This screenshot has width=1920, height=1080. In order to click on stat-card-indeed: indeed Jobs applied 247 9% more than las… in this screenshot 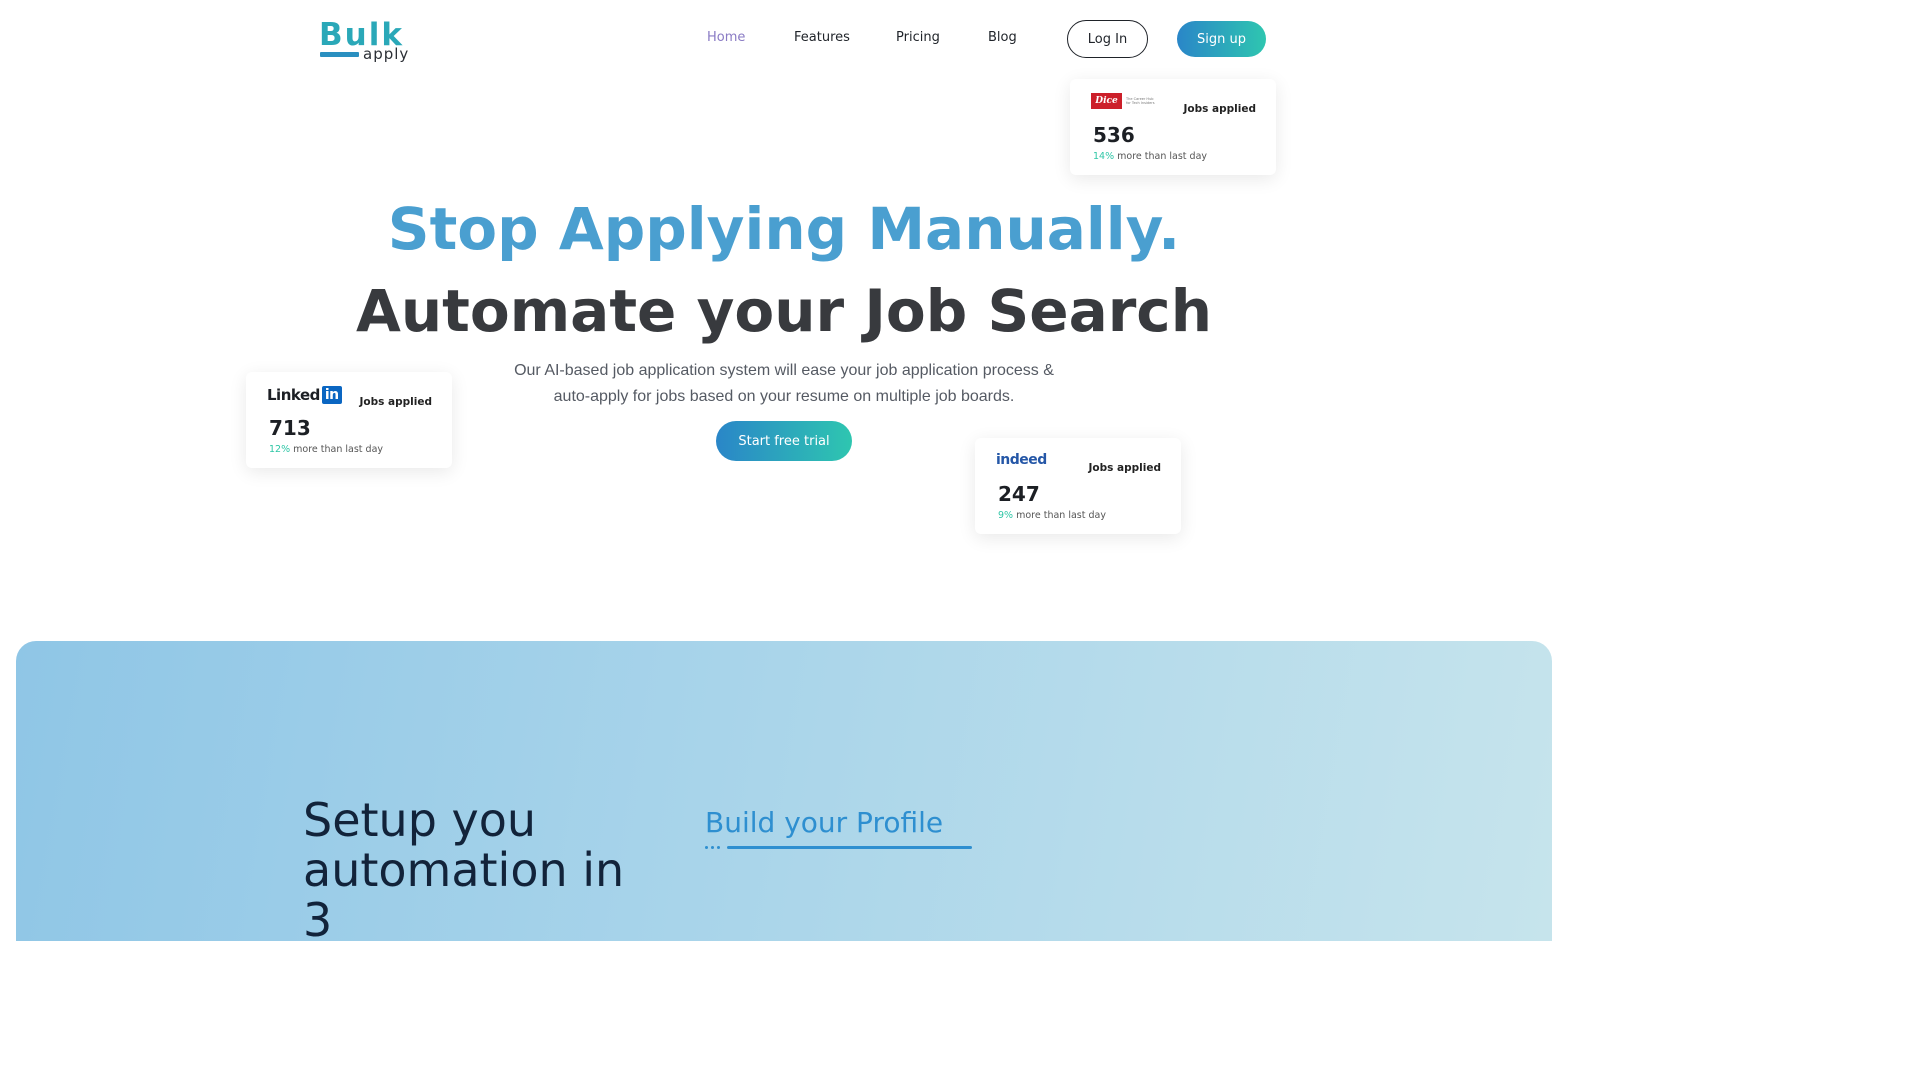, I will do `click(1078, 486)`.